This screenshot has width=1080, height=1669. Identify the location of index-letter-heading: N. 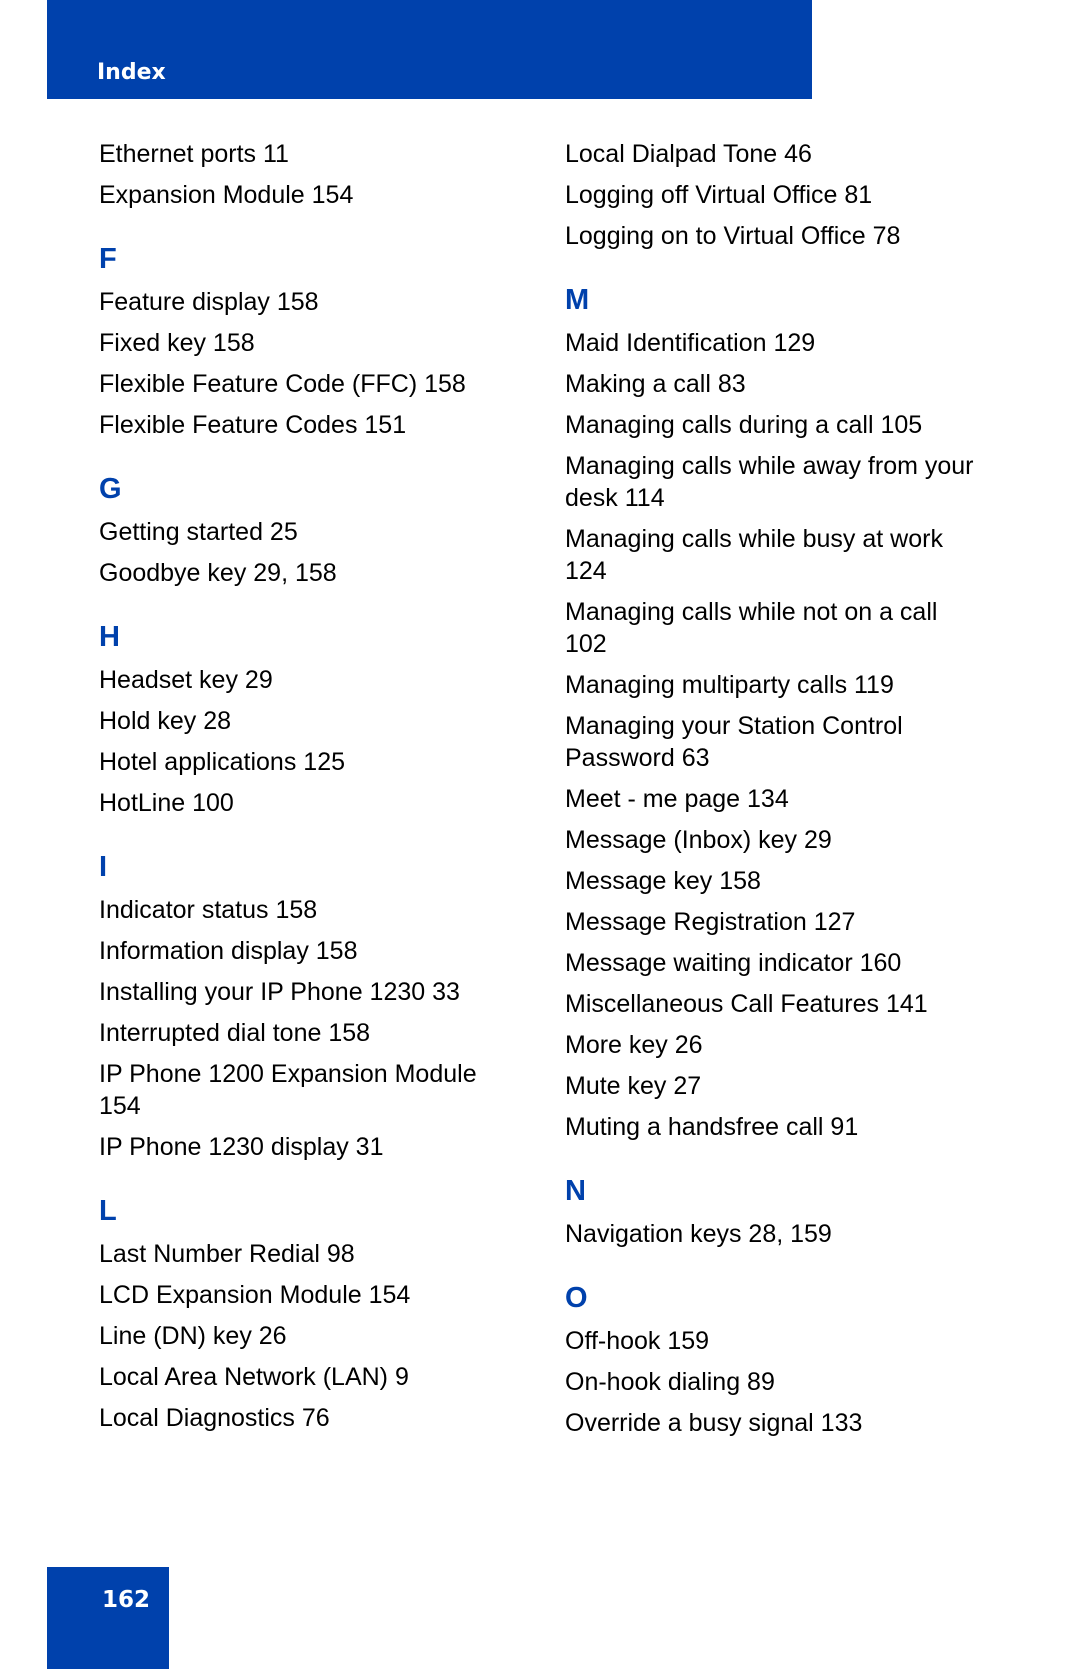
(575, 1191).